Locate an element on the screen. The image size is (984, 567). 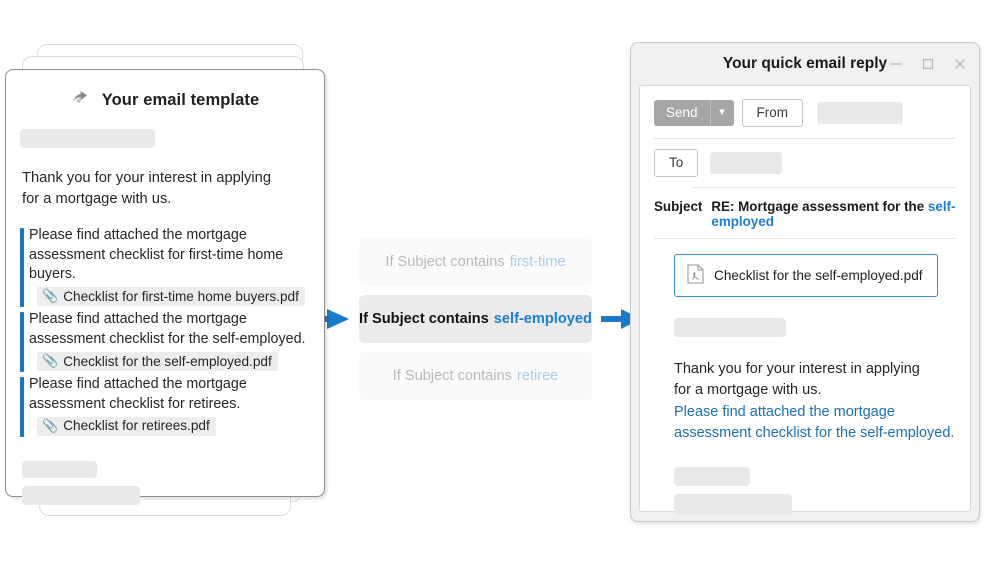
reply-attachment-chip: Checklist for the self-employed.pdf is located at coordinates (806, 275).